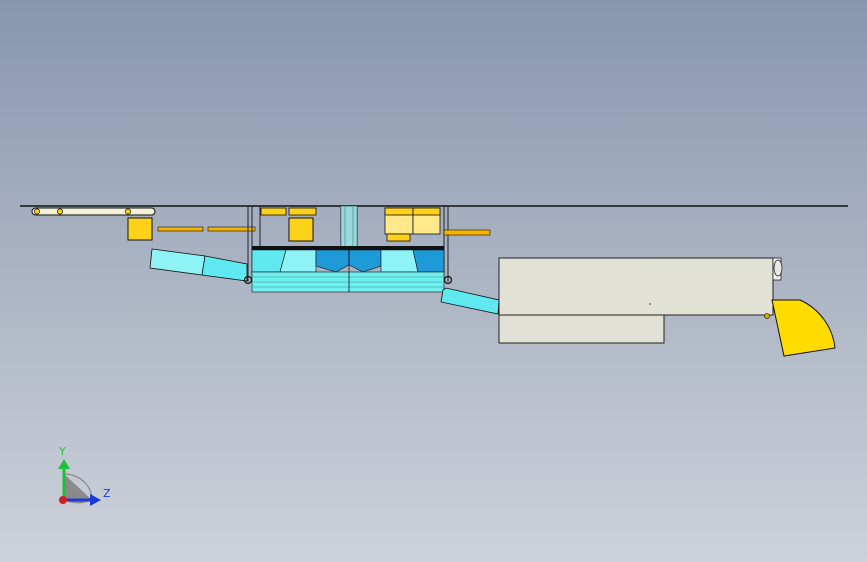 Image resolution: width=867 pixels, height=562 pixels. What do you see at coordinates (273, 211) in the screenshot?
I see `motor-top-a` at bounding box center [273, 211].